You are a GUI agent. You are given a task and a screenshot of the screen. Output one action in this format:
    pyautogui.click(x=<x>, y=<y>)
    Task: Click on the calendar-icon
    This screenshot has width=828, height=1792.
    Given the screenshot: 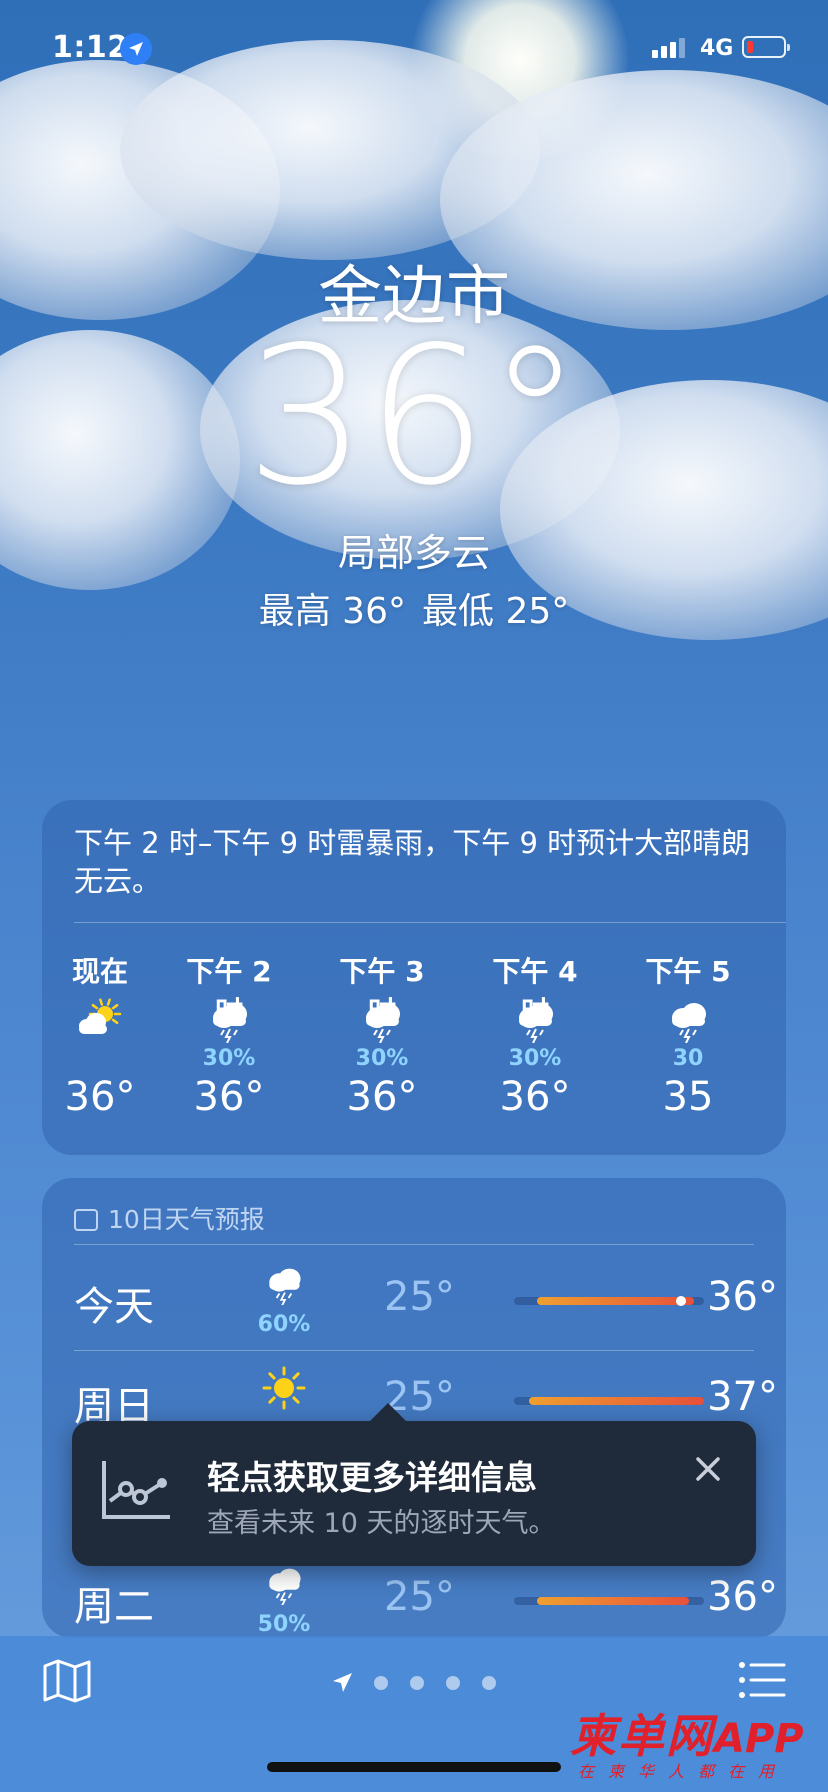 What is the action you would take?
    pyautogui.click(x=86, y=1220)
    